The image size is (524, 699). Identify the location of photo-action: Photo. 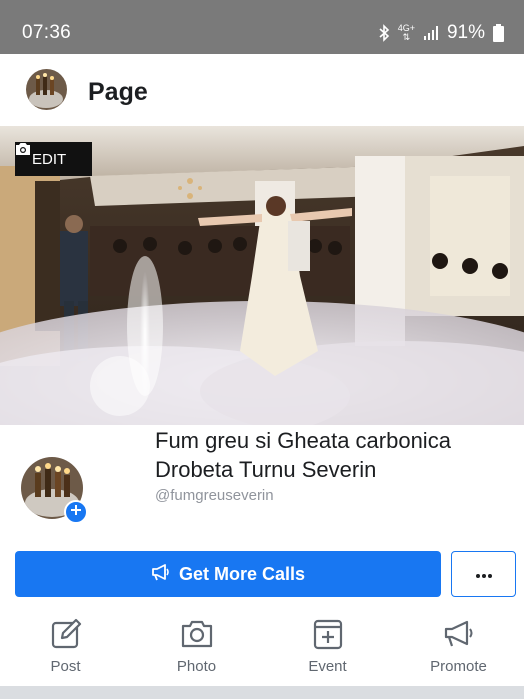
(196, 646).